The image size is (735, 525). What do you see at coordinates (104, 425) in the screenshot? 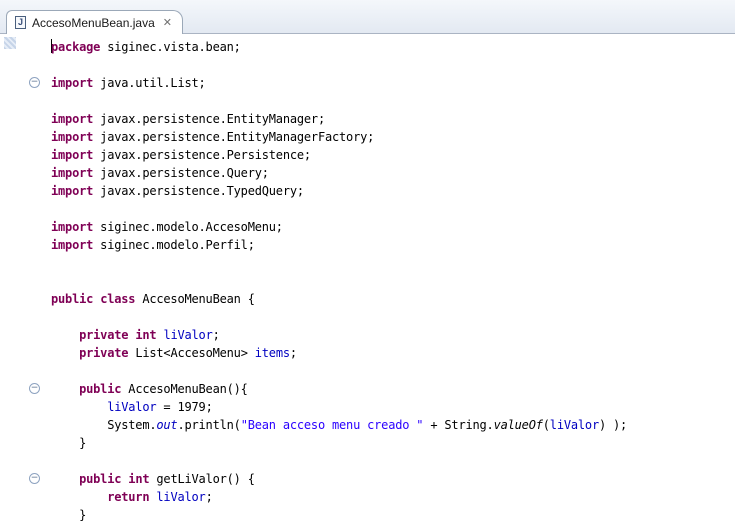
I see `code-token: System.` at bounding box center [104, 425].